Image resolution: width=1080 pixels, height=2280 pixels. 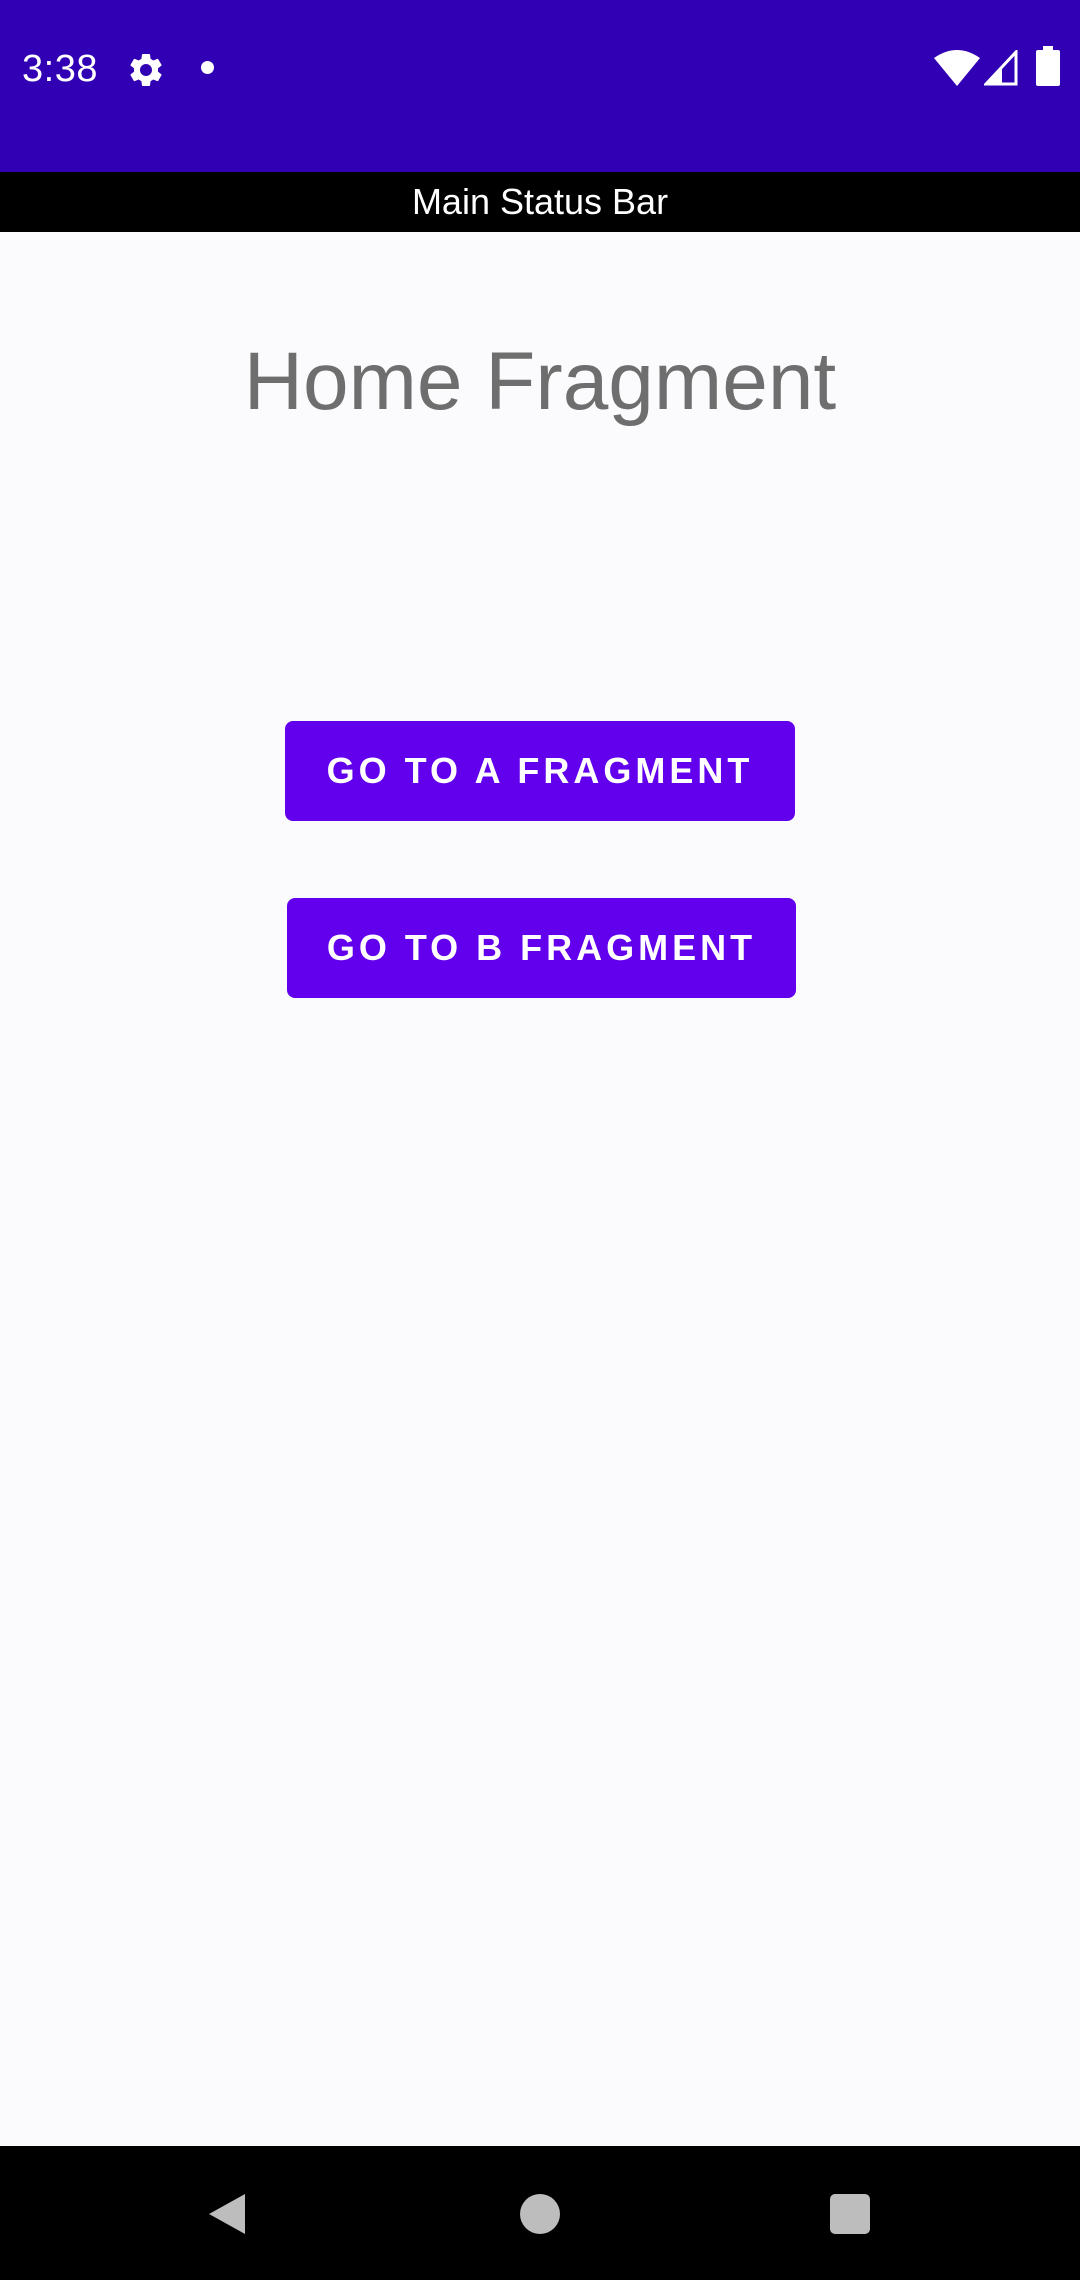 I want to click on home-icon, so click(x=540, y=2214).